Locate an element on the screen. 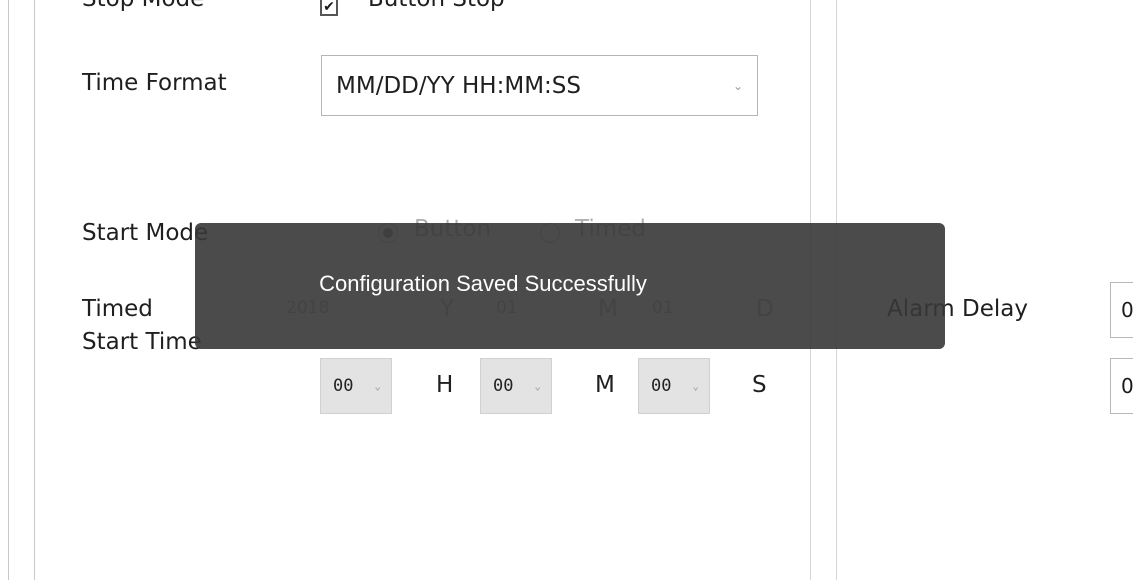 The height and width of the screenshot is (580, 1133). alarm-delay-field-2: 0 is located at coordinates (1121, 386).